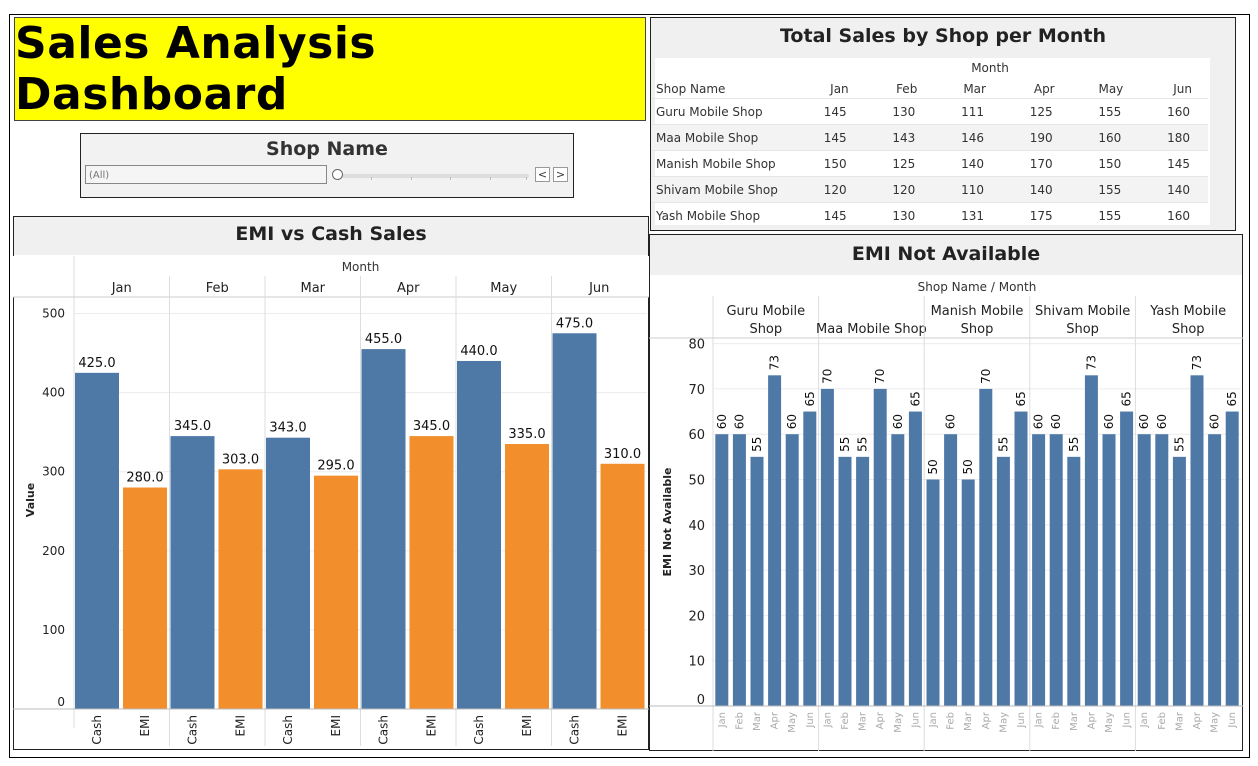 The image size is (1258, 766). What do you see at coordinates (1105, 189) in the screenshot?
I see `table-cell-value: 155` at bounding box center [1105, 189].